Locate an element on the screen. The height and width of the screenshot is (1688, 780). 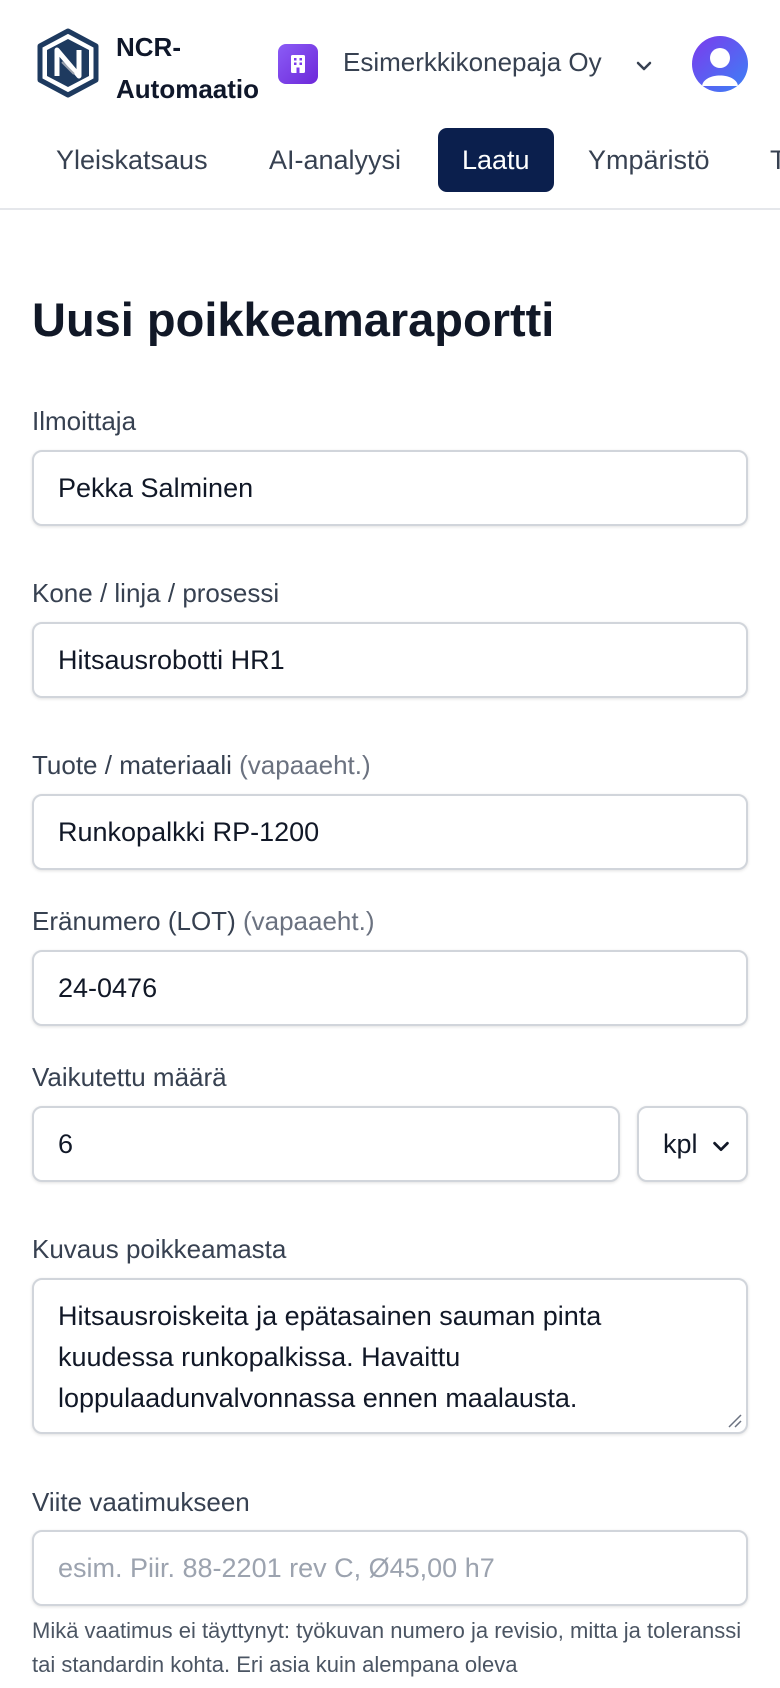
tab-environment: Ympäristö is located at coordinates (649, 160).